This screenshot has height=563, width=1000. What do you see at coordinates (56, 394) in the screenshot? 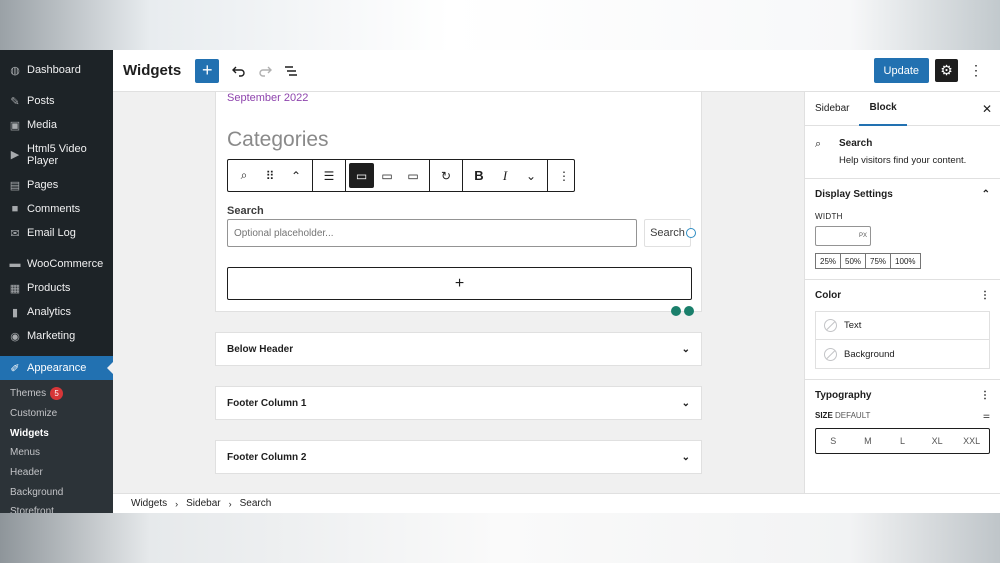
I see `submenu-themes: Themes 5` at bounding box center [56, 394].